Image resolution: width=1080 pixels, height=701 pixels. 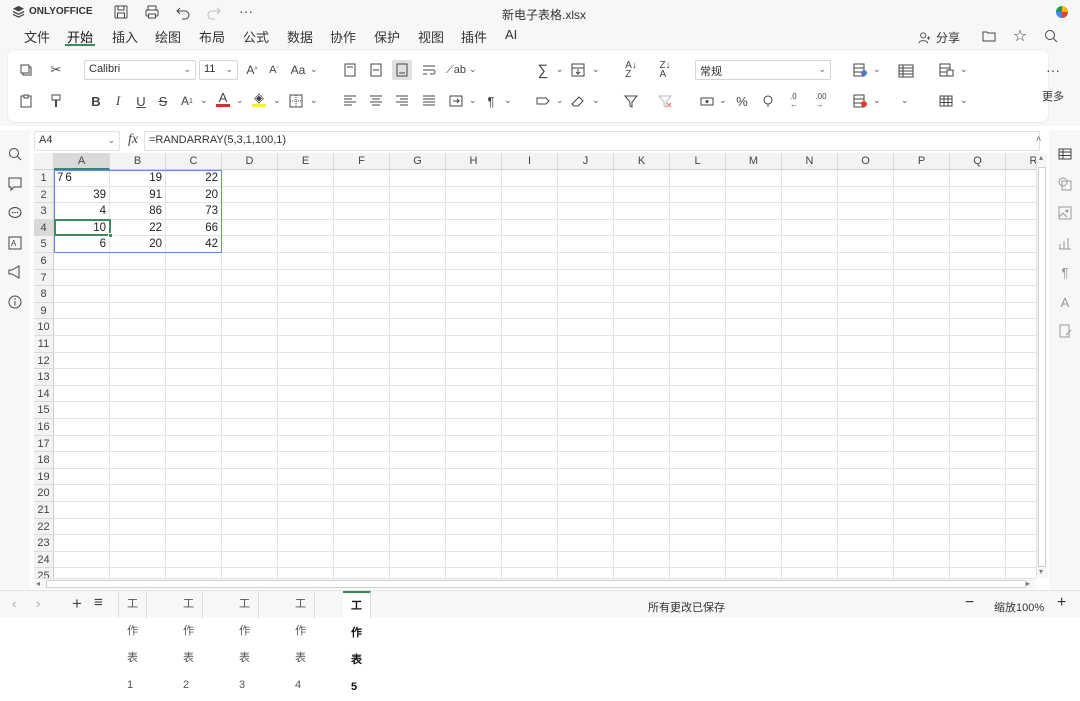 What do you see at coordinates (82, 244) in the screenshot?
I see `cell-A5: 6` at bounding box center [82, 244].